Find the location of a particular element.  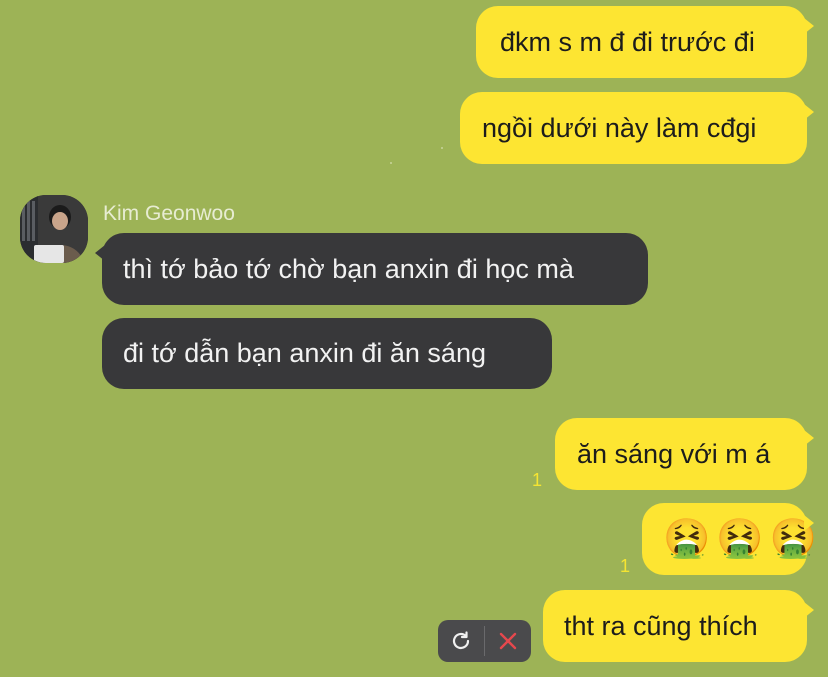

message-bubble-mine: ngồi dưới này làm cđgi is located at coordinates (637, 128).